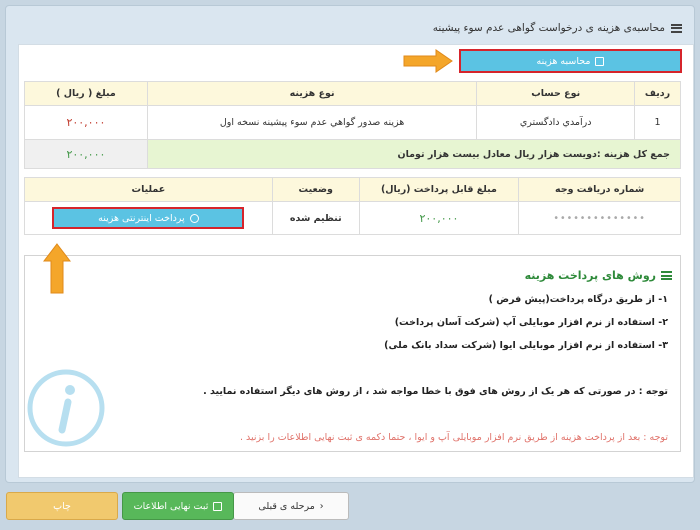  What do you see at coordinates (171, 506) in the screenshot?
I see `final-submit-label: ثبت نهایی اطلاعات` at bounding box center [171, 506].